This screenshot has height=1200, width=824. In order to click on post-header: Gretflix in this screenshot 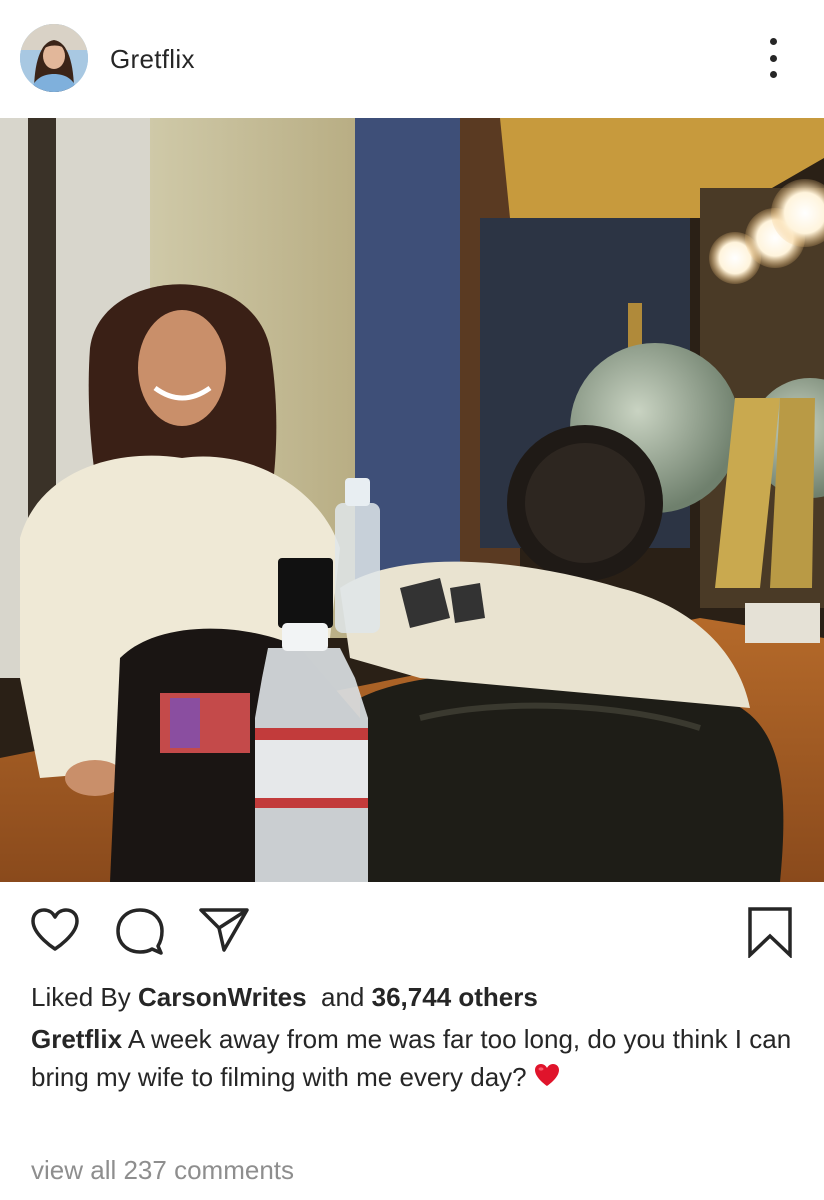, I will do `click(412, 59)`.